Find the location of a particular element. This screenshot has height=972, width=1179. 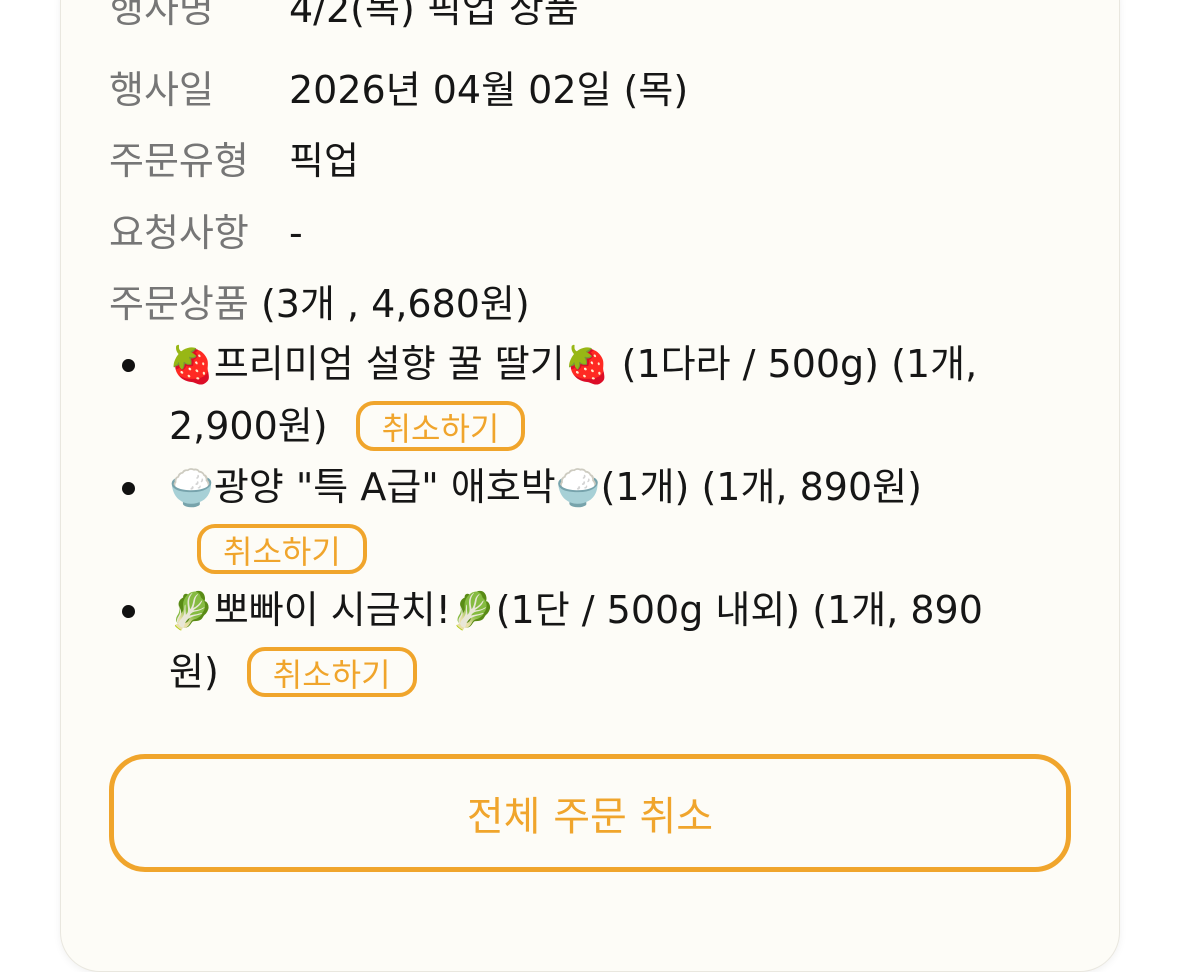

ordered-items-label: 주문상품 is located at coordinates (179, 304).